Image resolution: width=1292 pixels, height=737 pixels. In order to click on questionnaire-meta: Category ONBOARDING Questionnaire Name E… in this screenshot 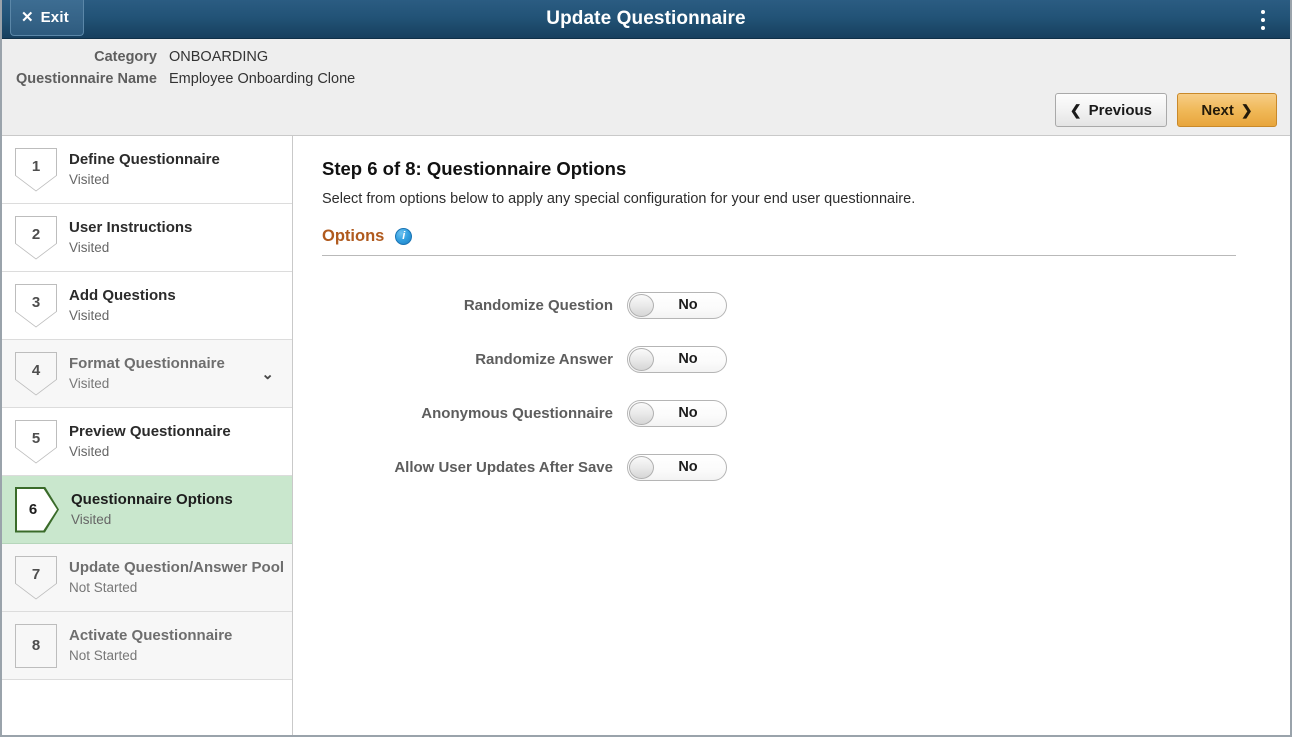, I will do `click(646, 66)`.